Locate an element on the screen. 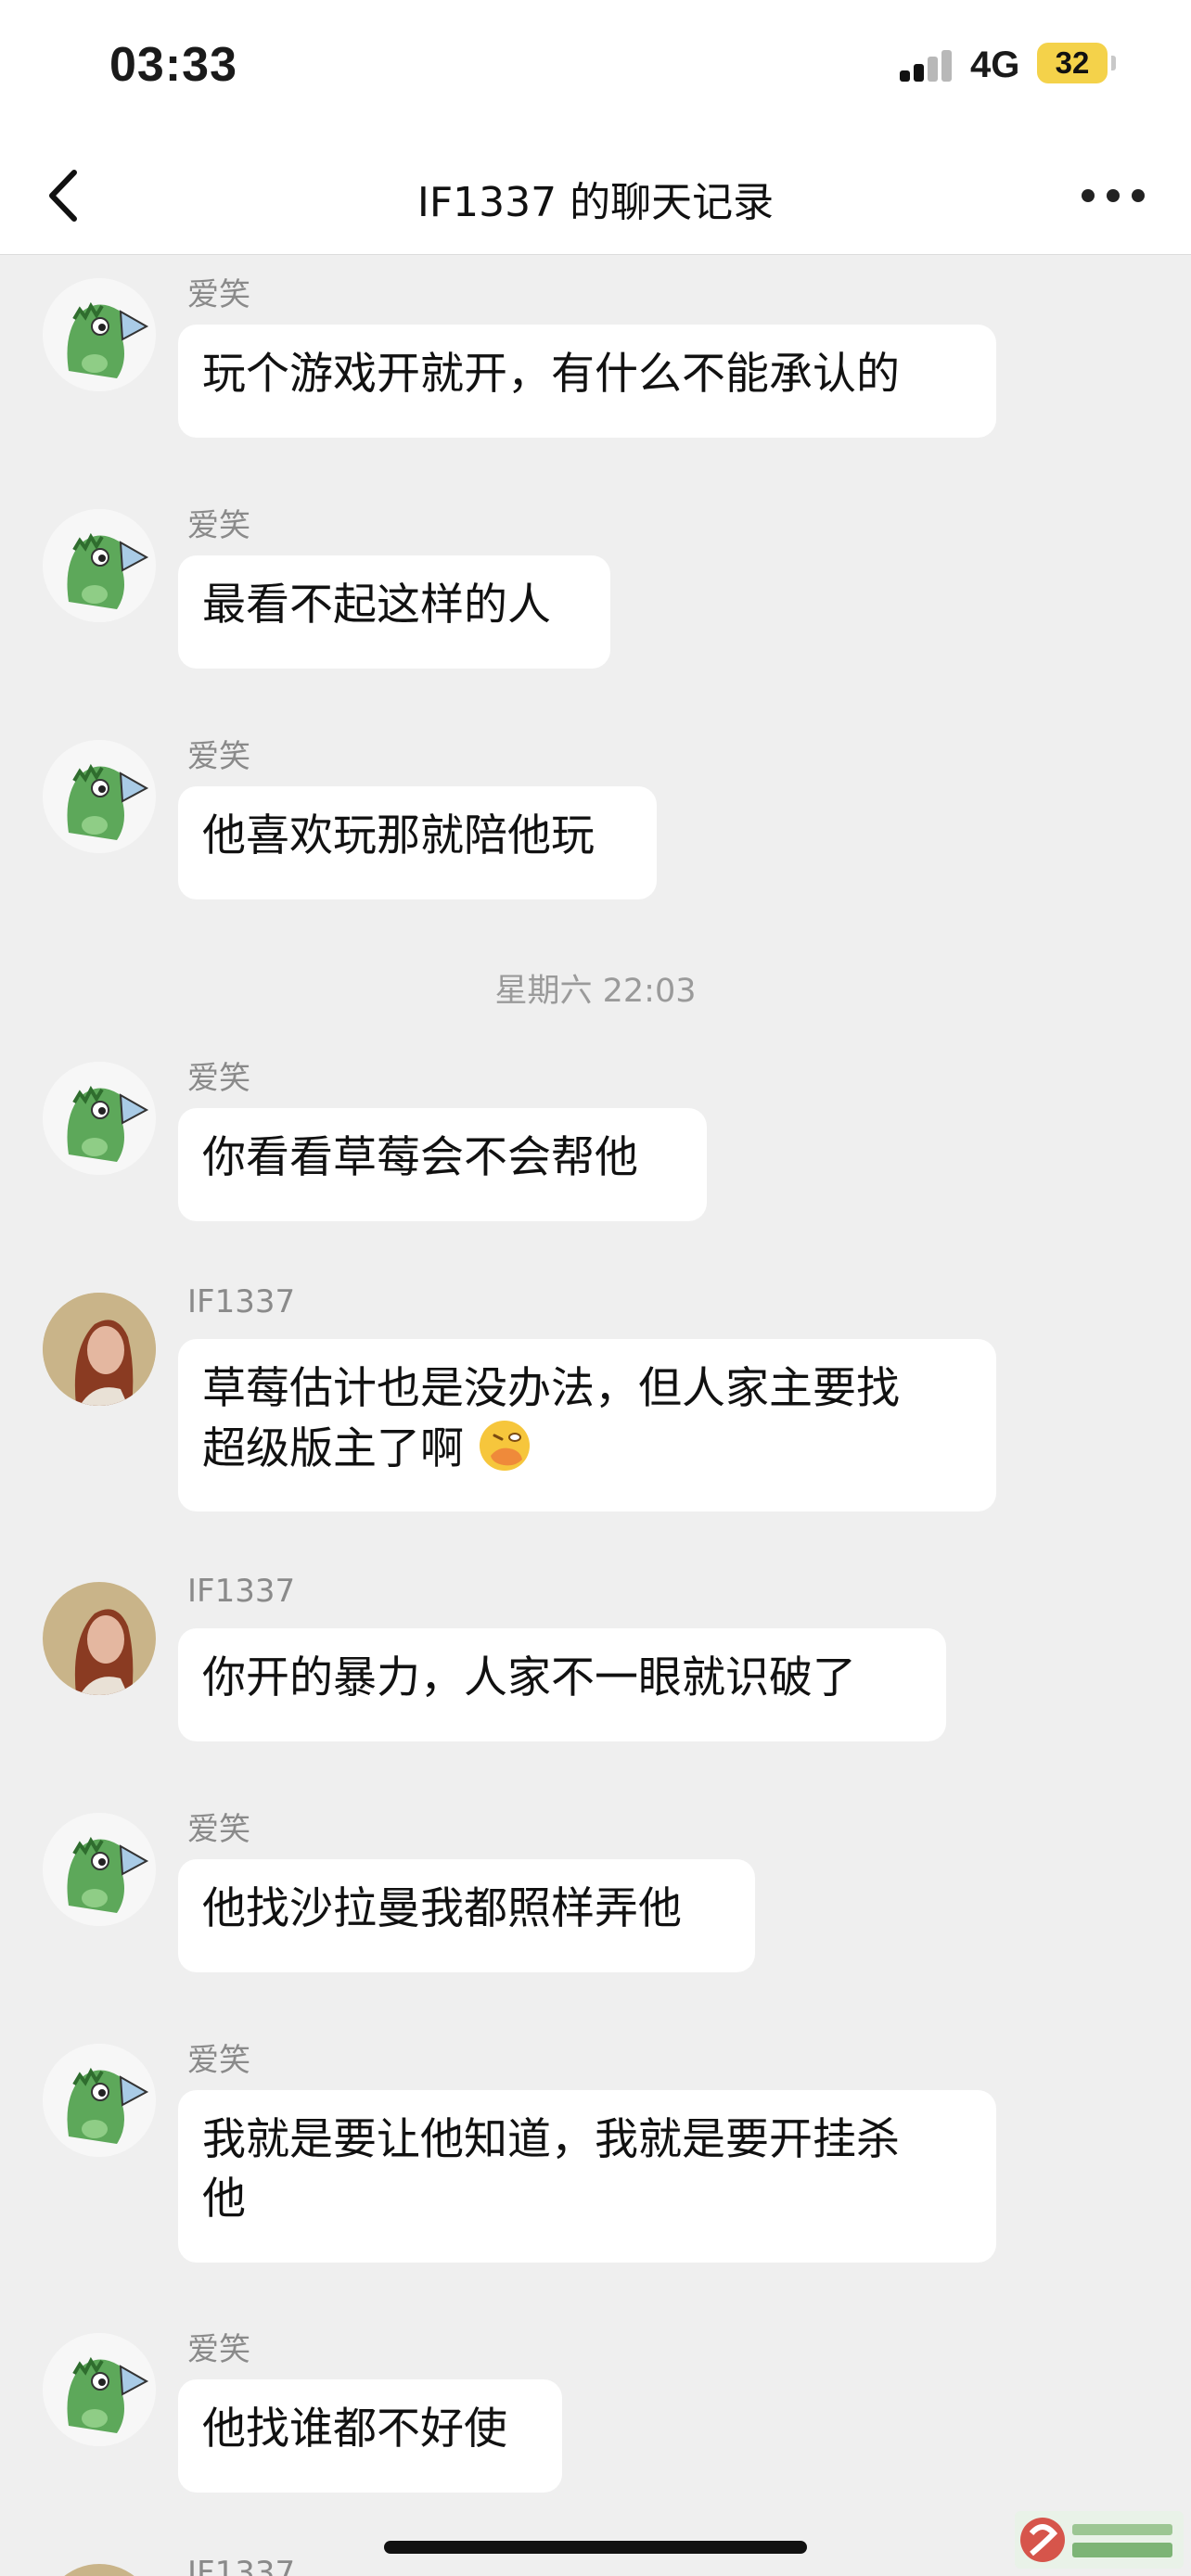  battery-icon: 32 is located at coordinates (1073, 63).